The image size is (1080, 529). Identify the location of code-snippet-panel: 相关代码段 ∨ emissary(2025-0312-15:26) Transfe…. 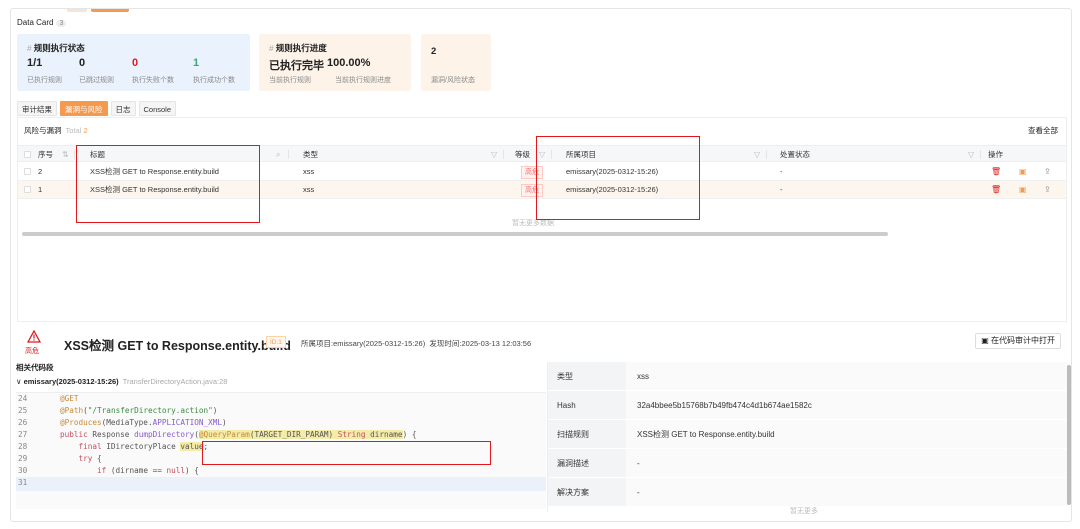
(281, 437).